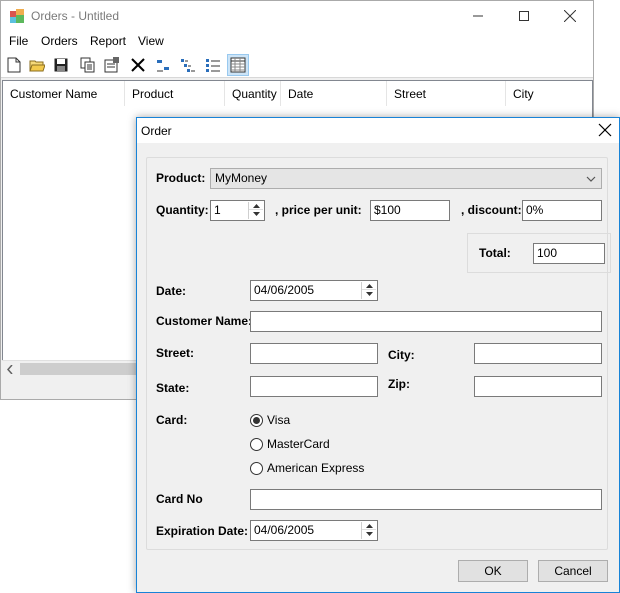 The image size is (620, 593). I want to click on properties-button, so click(112, 65).